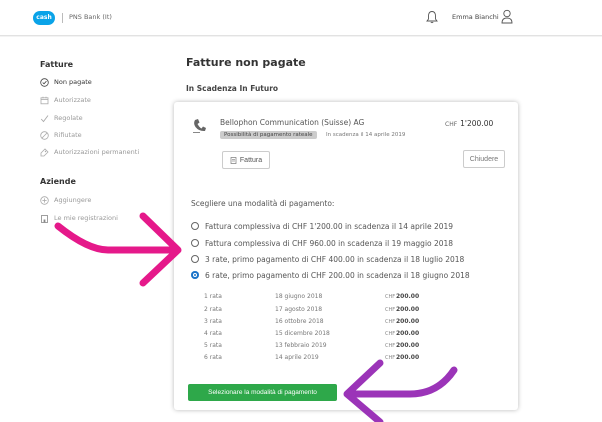 The width and height of the screenshot is (602, 422). Describe the element at coordinates (400, 390) in the screenshot. I see `purple-arrow-icon` at that location.